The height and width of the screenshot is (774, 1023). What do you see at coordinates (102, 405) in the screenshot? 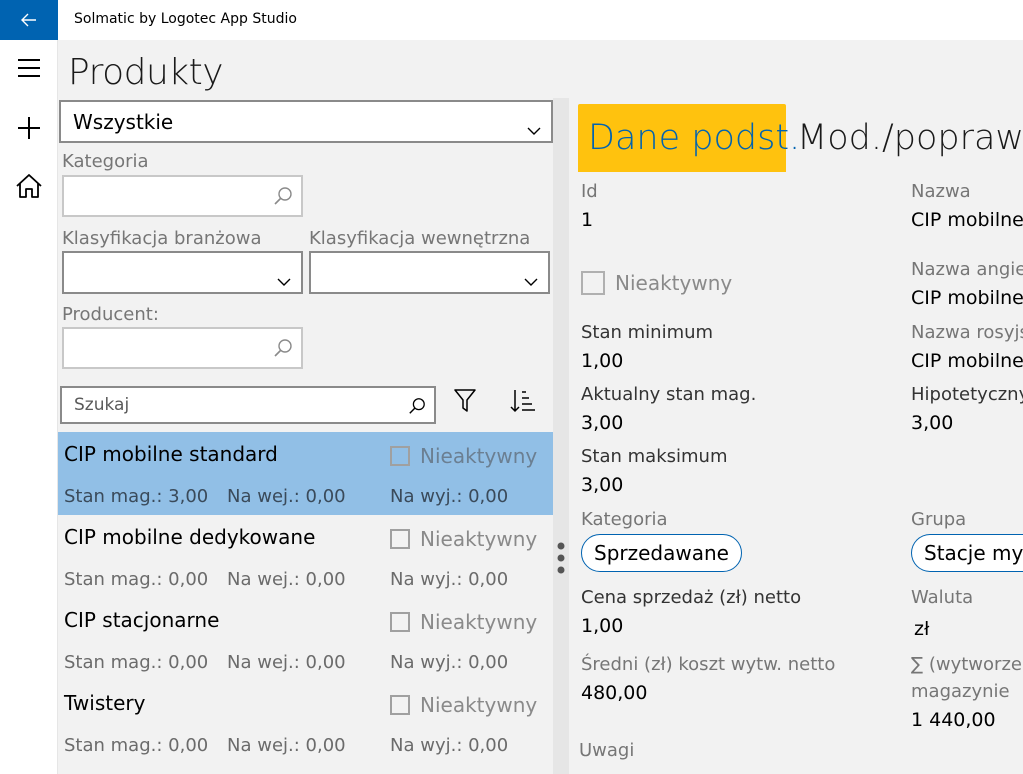
I see `search-placeholder: Szukaj` at bounding box center [102, 405].